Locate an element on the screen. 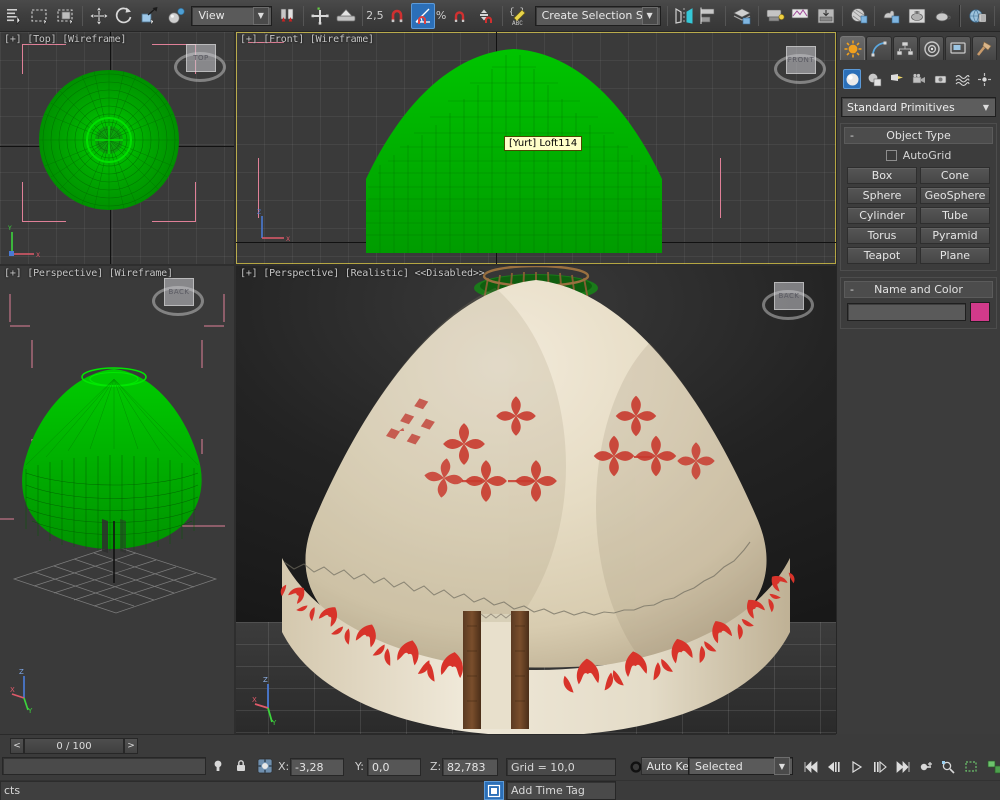 Image resolution: width=1000 pixels, height=800 pixels. select-and-manipulate-icon is located at coordinates (320, 16).